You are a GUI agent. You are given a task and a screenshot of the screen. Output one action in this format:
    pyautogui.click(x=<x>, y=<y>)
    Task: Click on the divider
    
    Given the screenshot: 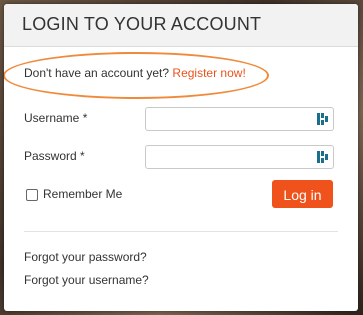 What is the action you would take?
    pyautogui.click(x=181, y=231)
    